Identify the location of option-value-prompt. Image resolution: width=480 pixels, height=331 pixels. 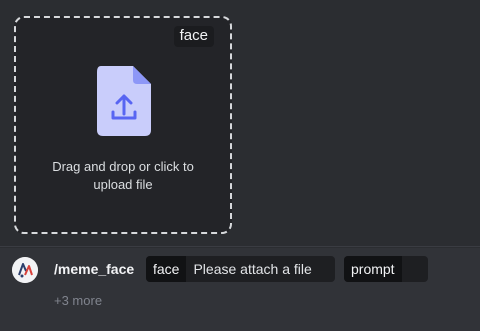
(409, 269).